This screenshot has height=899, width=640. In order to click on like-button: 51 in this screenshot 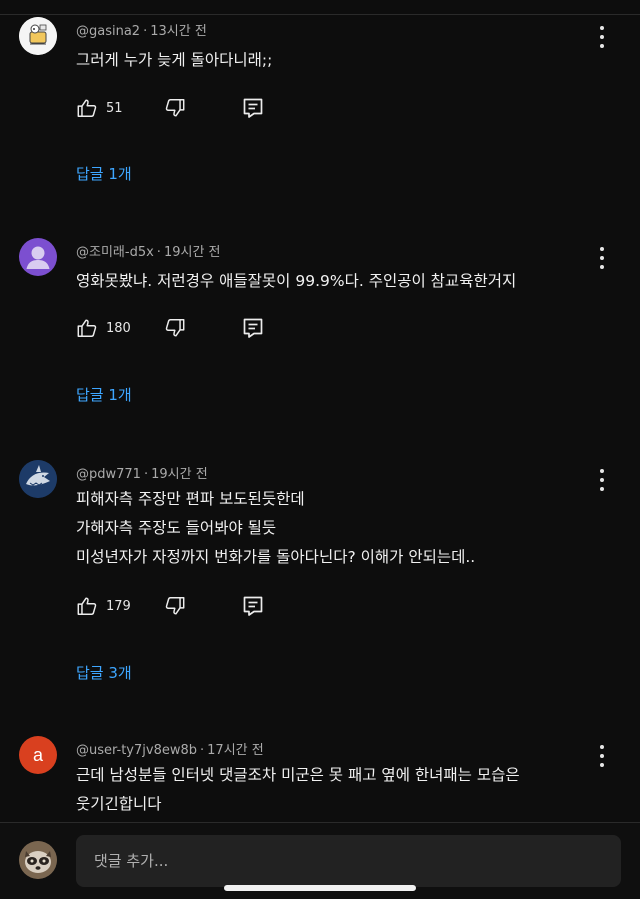, I will do `click(99, 108)`.